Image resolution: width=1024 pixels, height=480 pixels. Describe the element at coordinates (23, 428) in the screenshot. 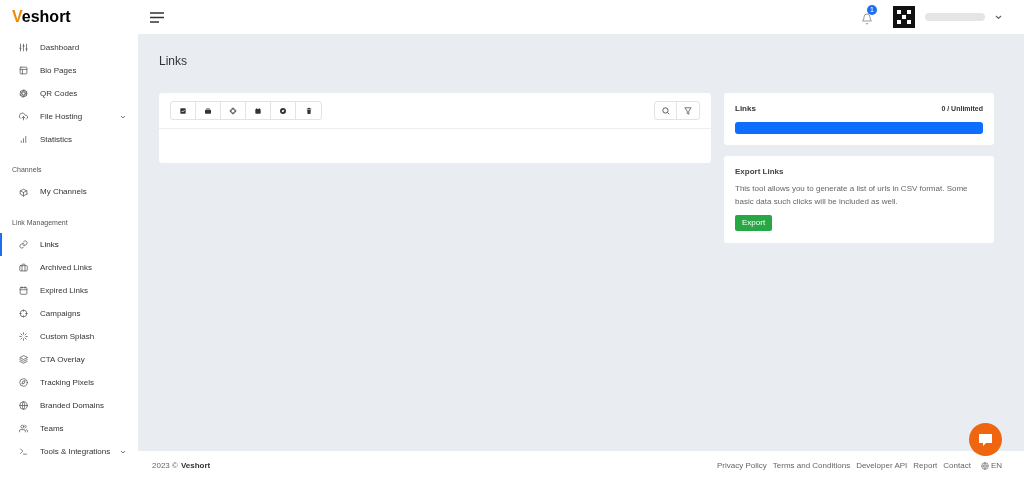

I see `users-icon` at that location.